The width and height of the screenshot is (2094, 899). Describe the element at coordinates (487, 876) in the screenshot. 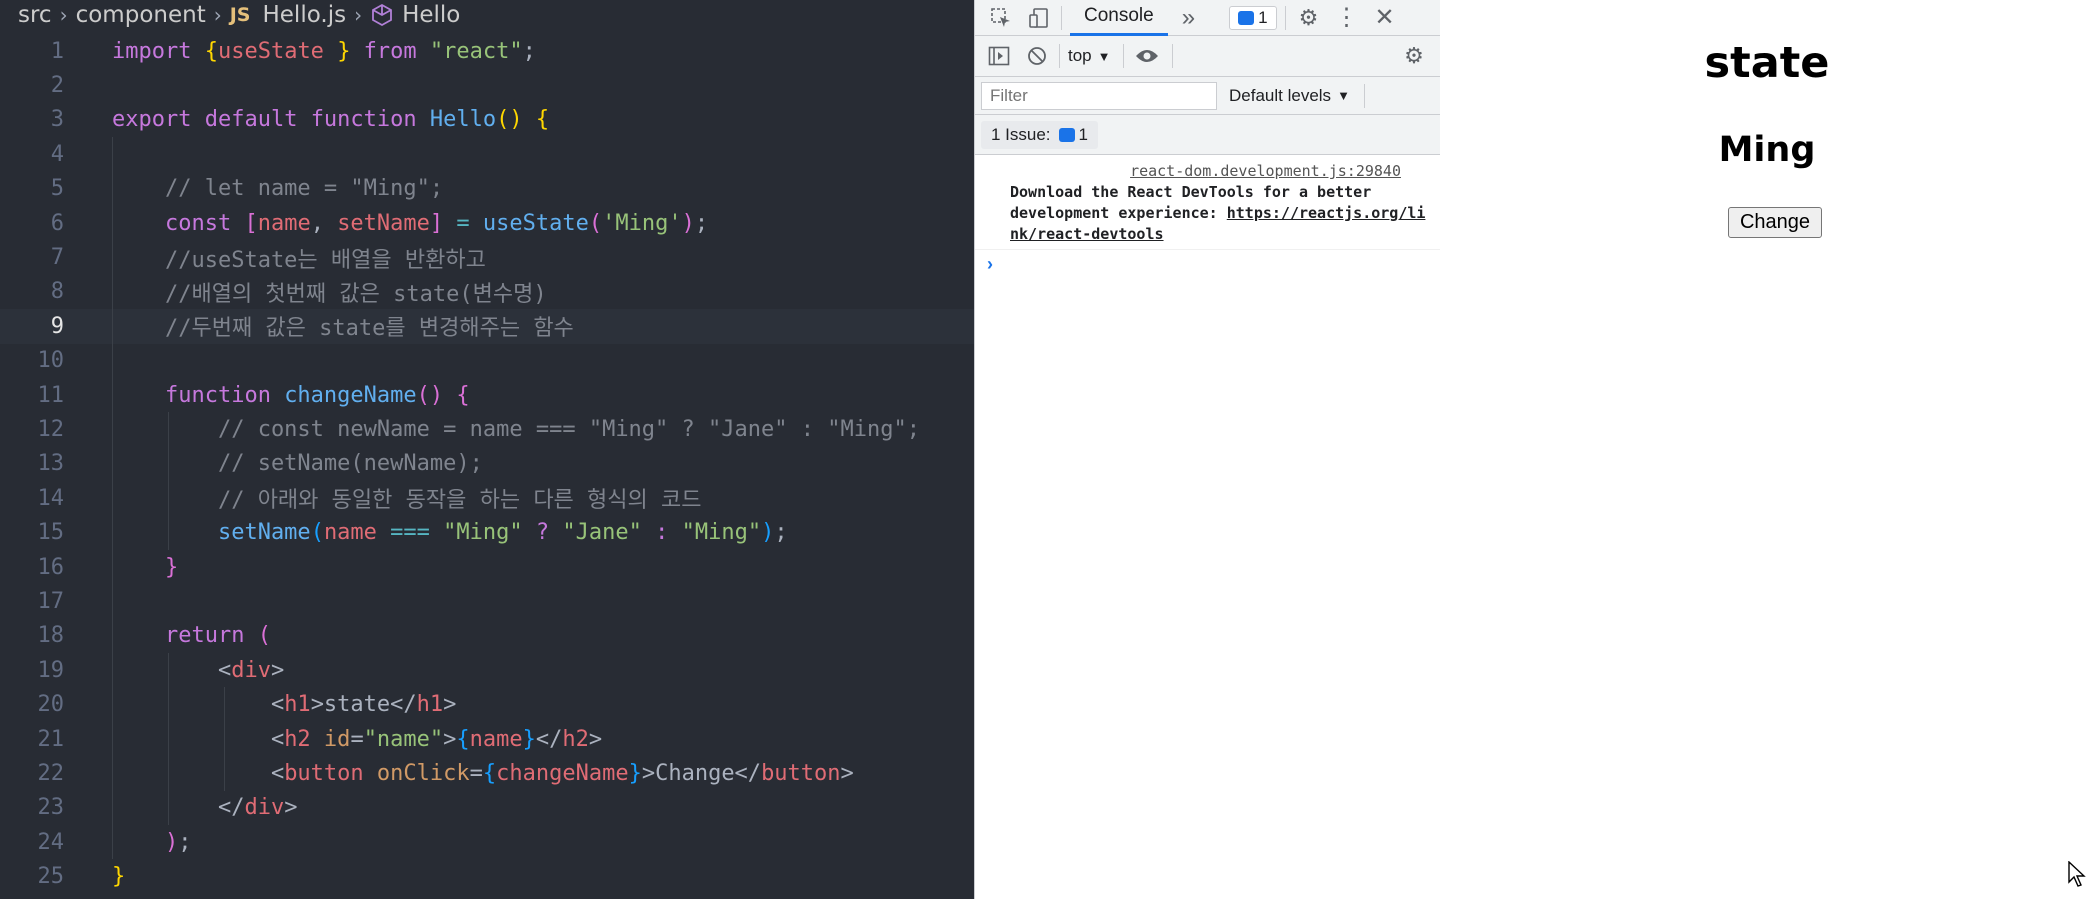

I see `code-line: 25}` at that location.